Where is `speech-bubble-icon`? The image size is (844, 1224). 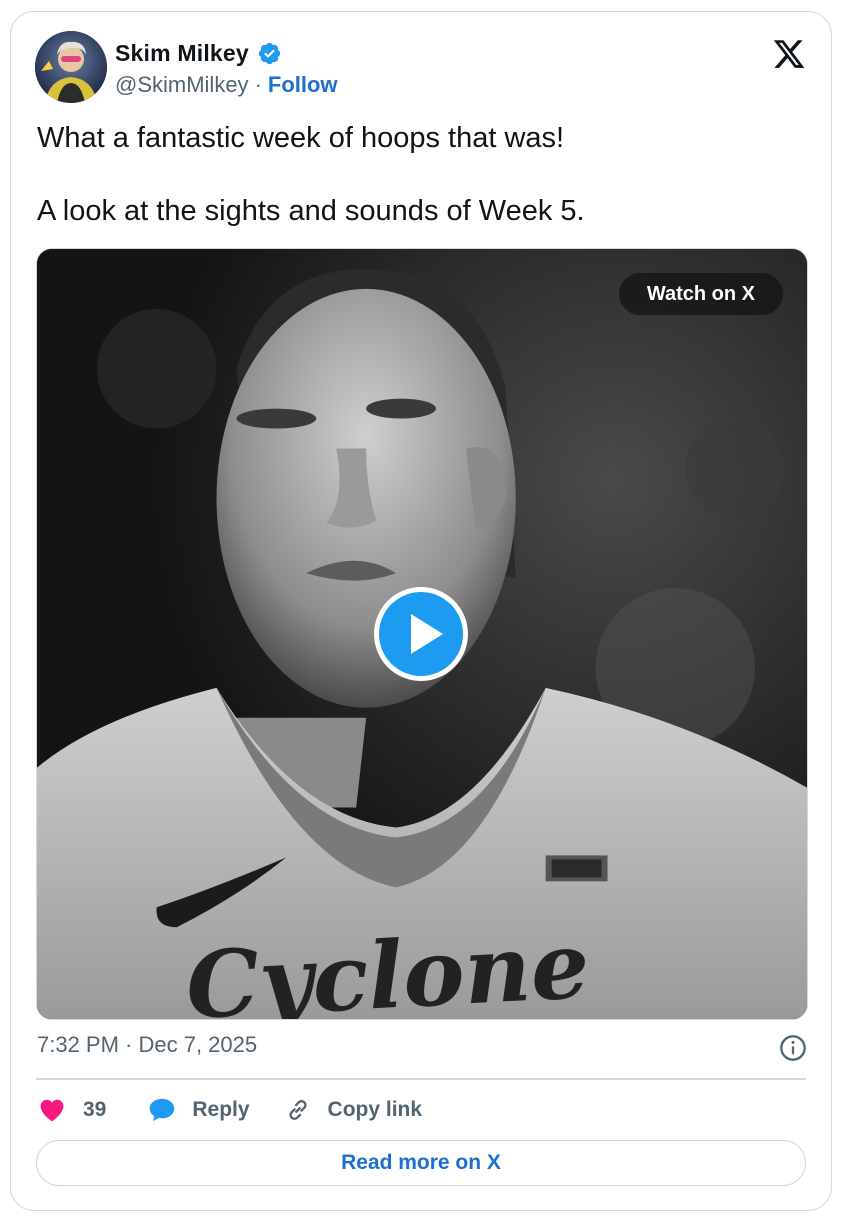 speech-bubble-icon is located at coordinates (162, 1110).